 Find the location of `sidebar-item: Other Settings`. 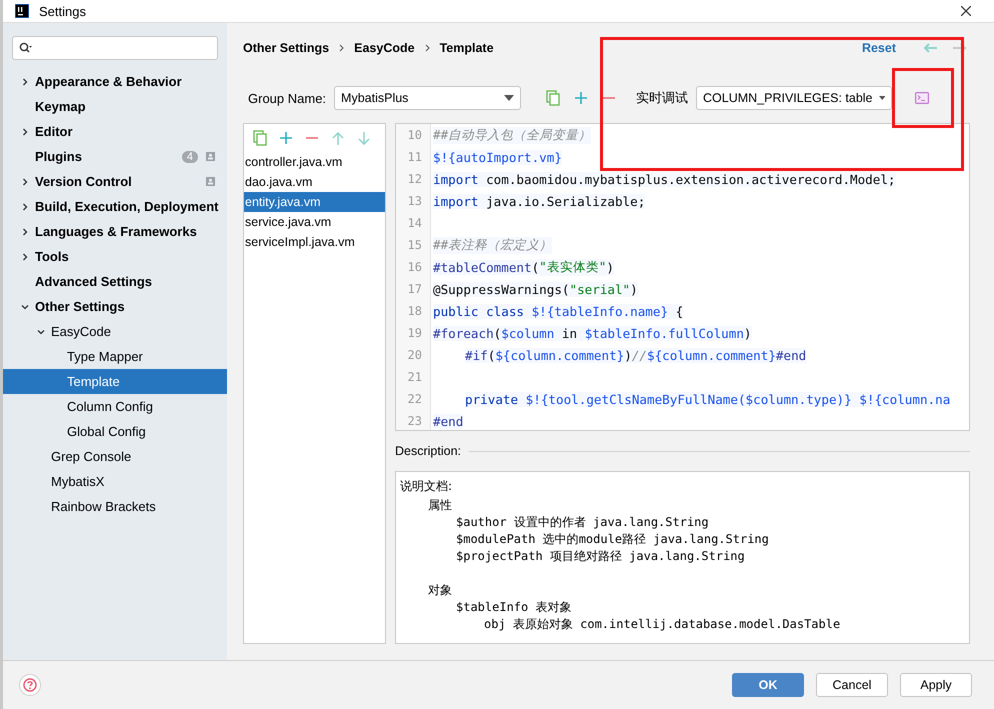

sidebar-item: Other Settings is located at coordinates (115, 306).